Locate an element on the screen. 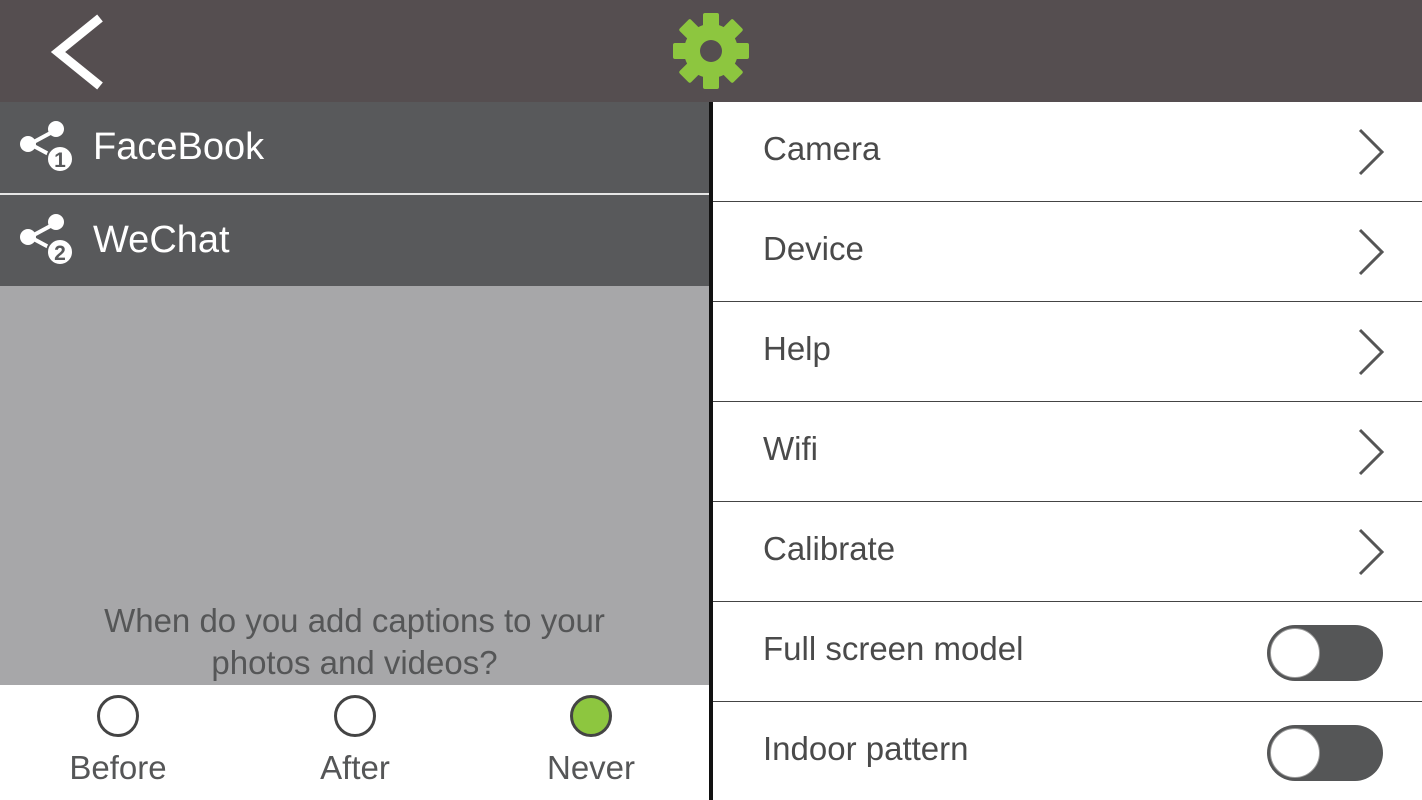 This screenshot has width=1422, height=800. settings-item-label: Calibrate is located at coordinates (829, 548).